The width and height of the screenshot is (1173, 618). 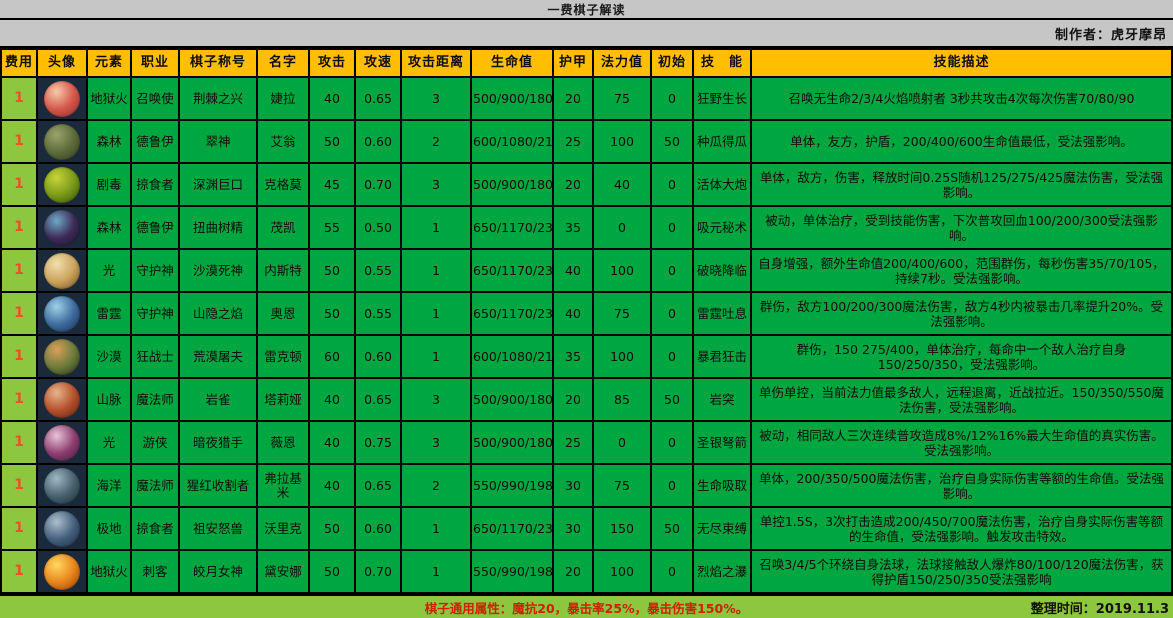 What do you see at coordinates (573, 63) in the screenshot?
I see `column-header-armor: 护甲` at bounding box center [573, 63].